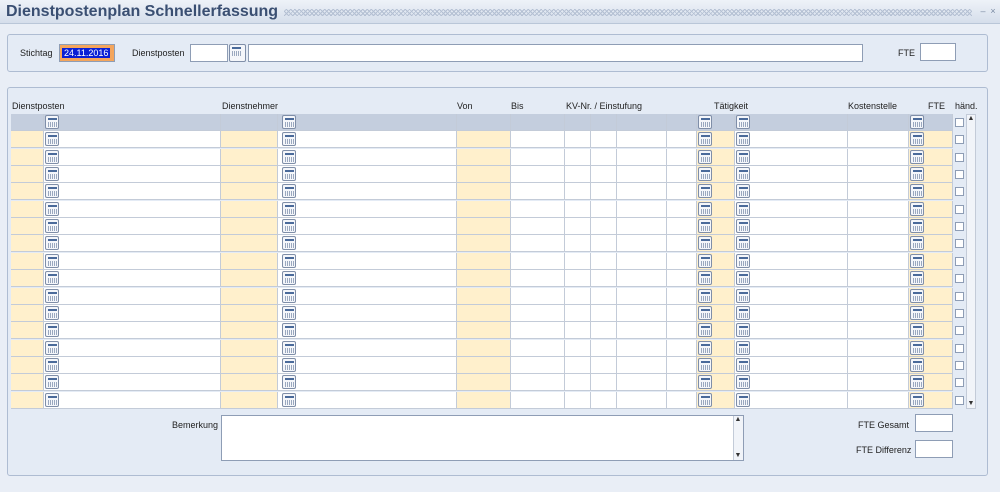 The width and height of the screenshot is (1000, 492). I want to click on scroll-down-icon: ▼, so click(971, 404).